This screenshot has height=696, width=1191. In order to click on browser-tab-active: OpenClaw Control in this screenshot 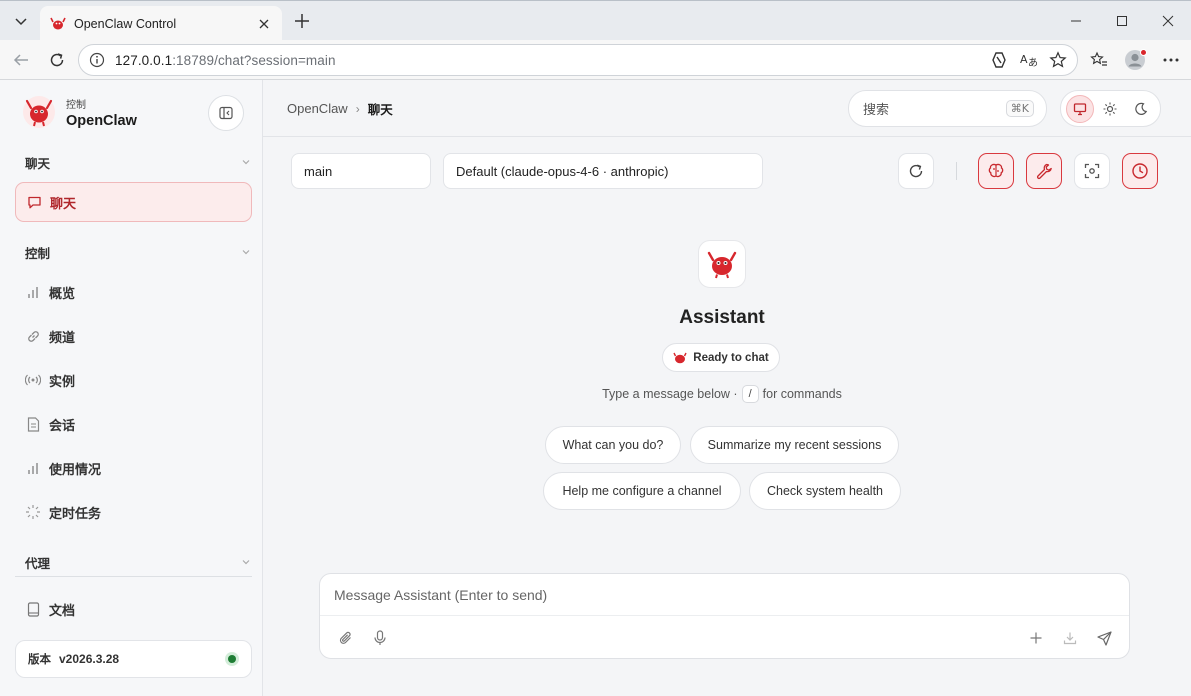, I will do `click(161, 23)`.